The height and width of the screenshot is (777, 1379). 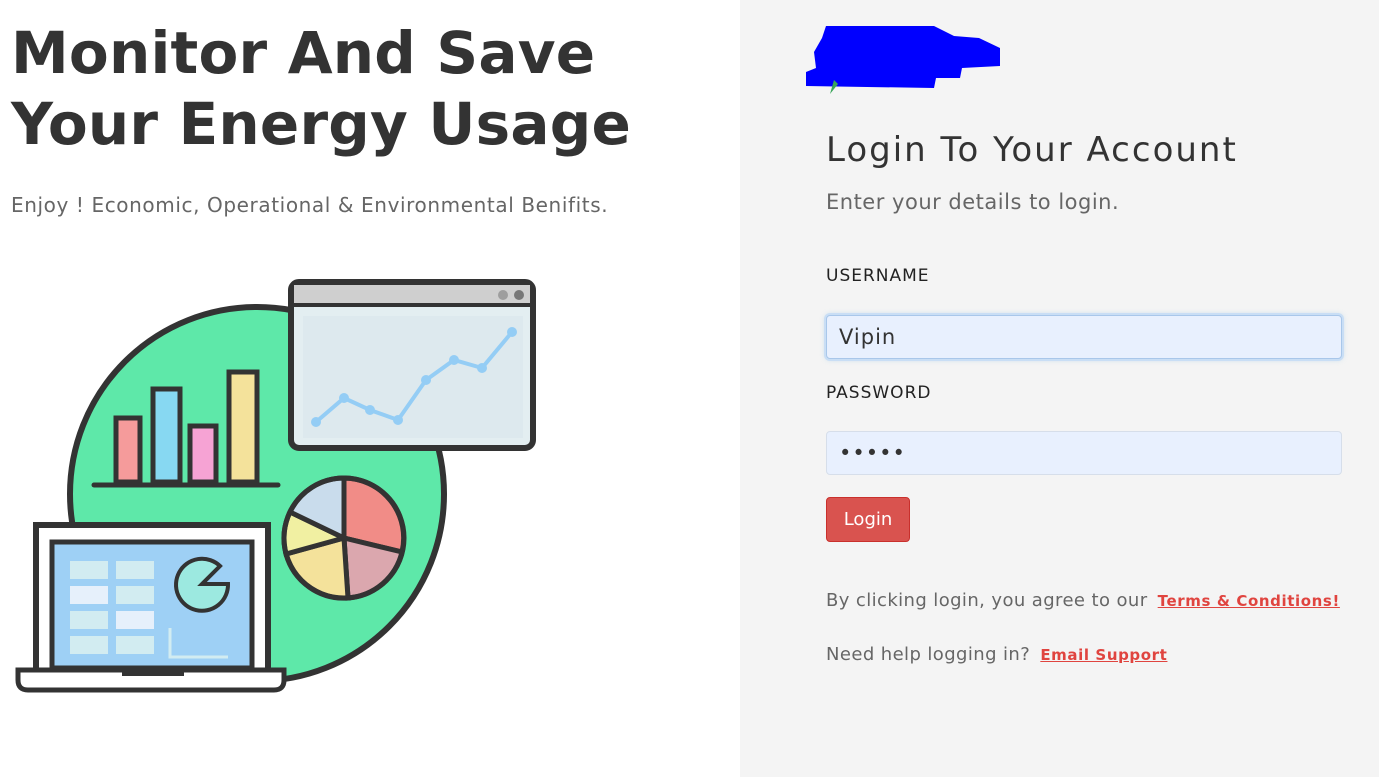 What do you see at coordinates (344, 538) in the screenshot?
I see `pie-chart-icon` at bounding box center [344, 538].